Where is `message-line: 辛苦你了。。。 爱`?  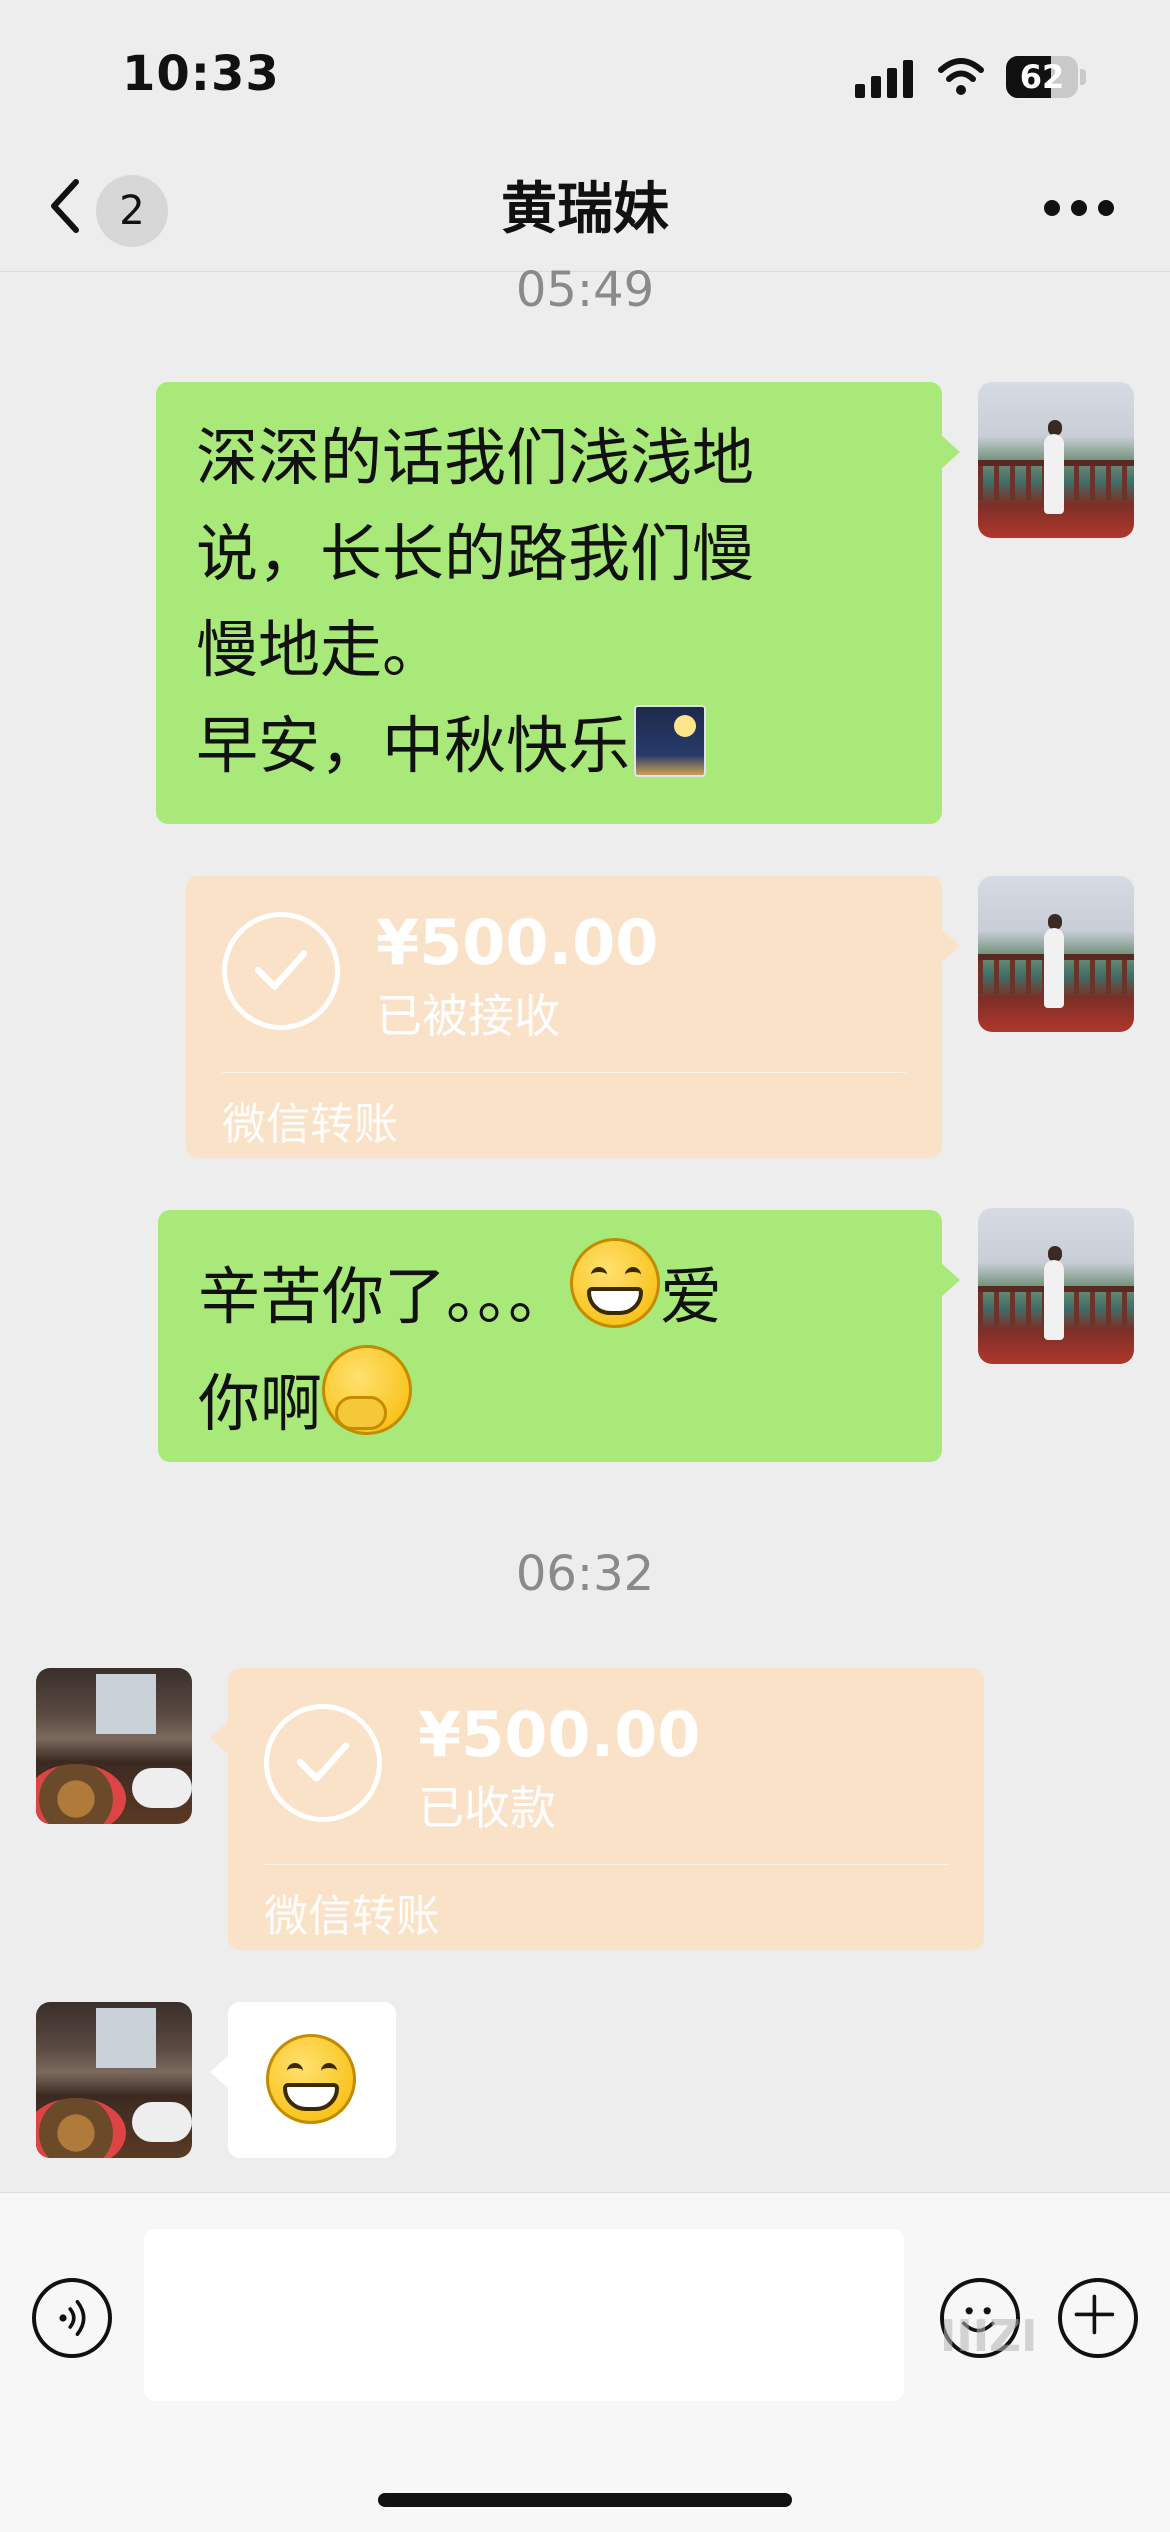 message-line: 辛苦你了。。。 爱 is located at coordinates (552, 1291).